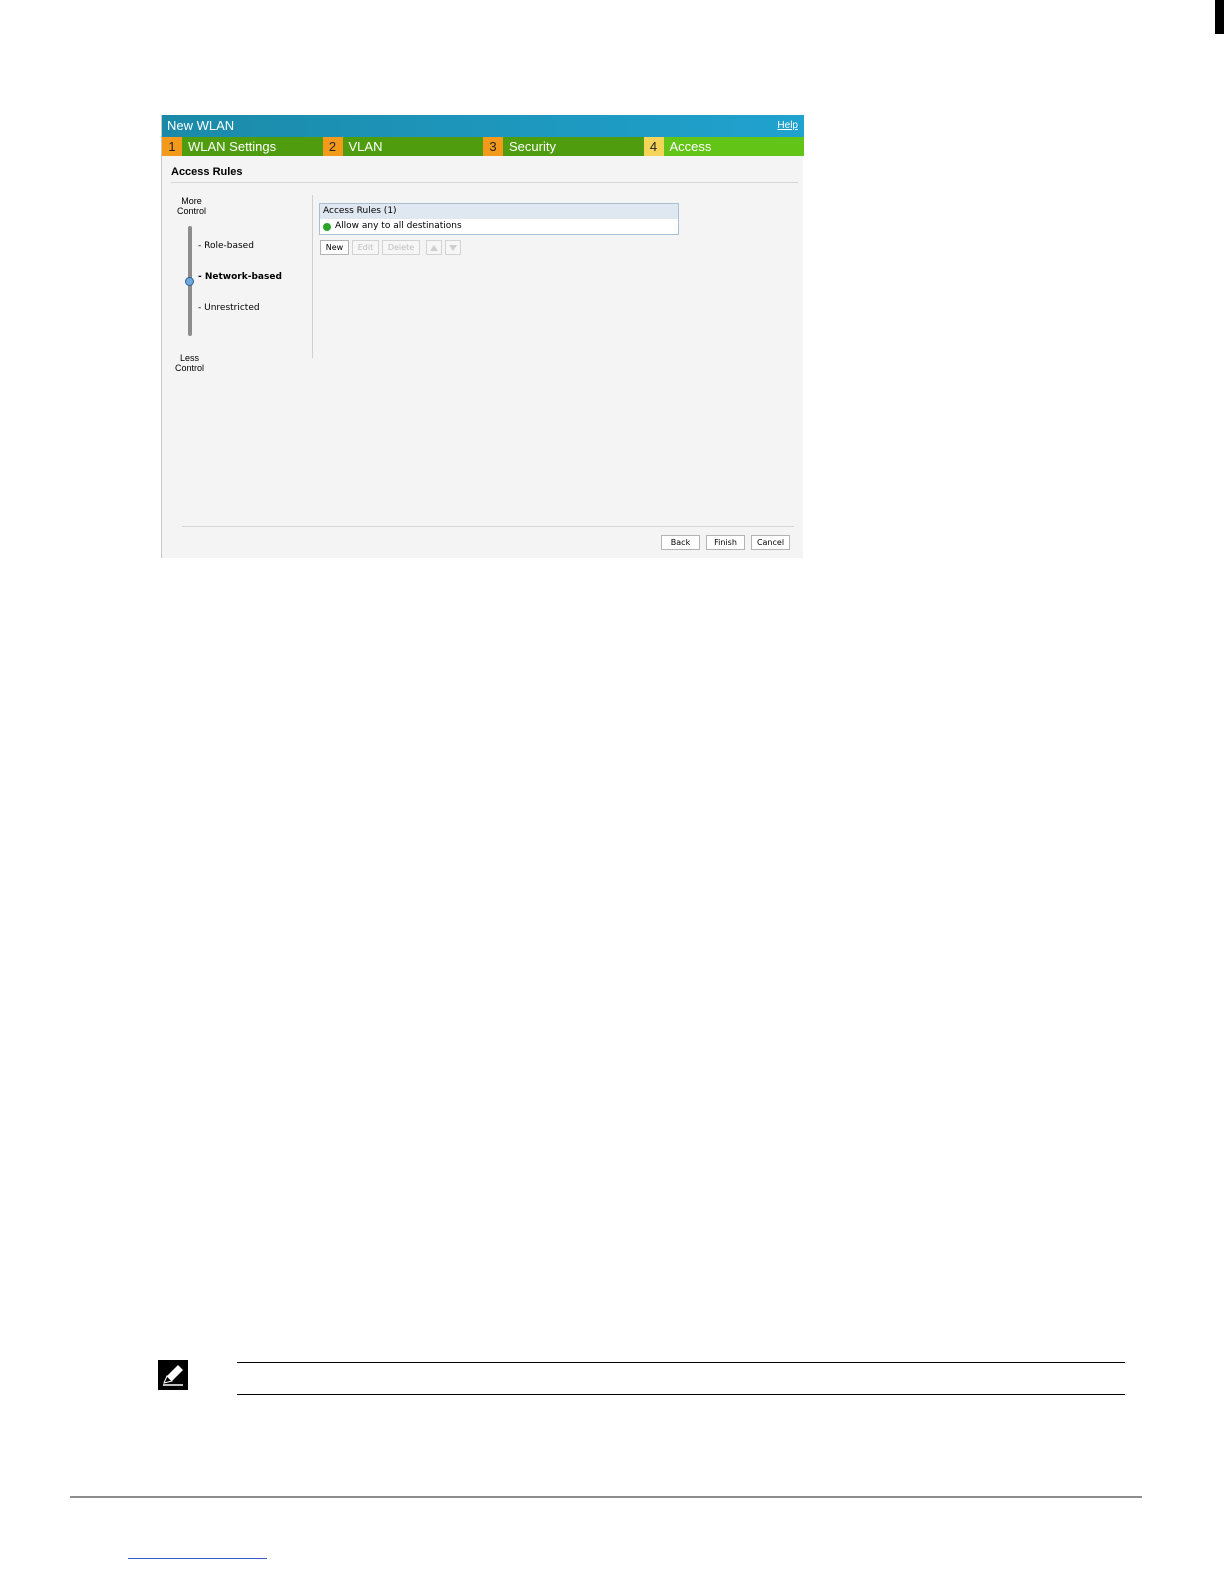 The height and width of the screenshot is (1584, 1224). What do you see at coordinates (365, 247) in the screenshot?
I see `edit-rule-button: Edit` at bounding box center [365, 247].